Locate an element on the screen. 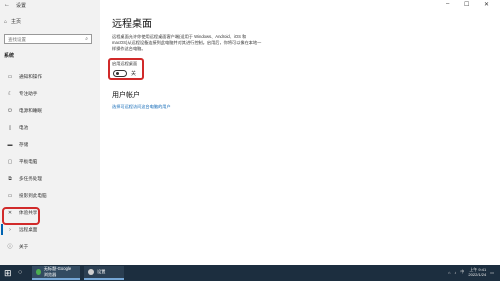  taskbar-task-settings: 设置 is located at coordinates (104, 273).